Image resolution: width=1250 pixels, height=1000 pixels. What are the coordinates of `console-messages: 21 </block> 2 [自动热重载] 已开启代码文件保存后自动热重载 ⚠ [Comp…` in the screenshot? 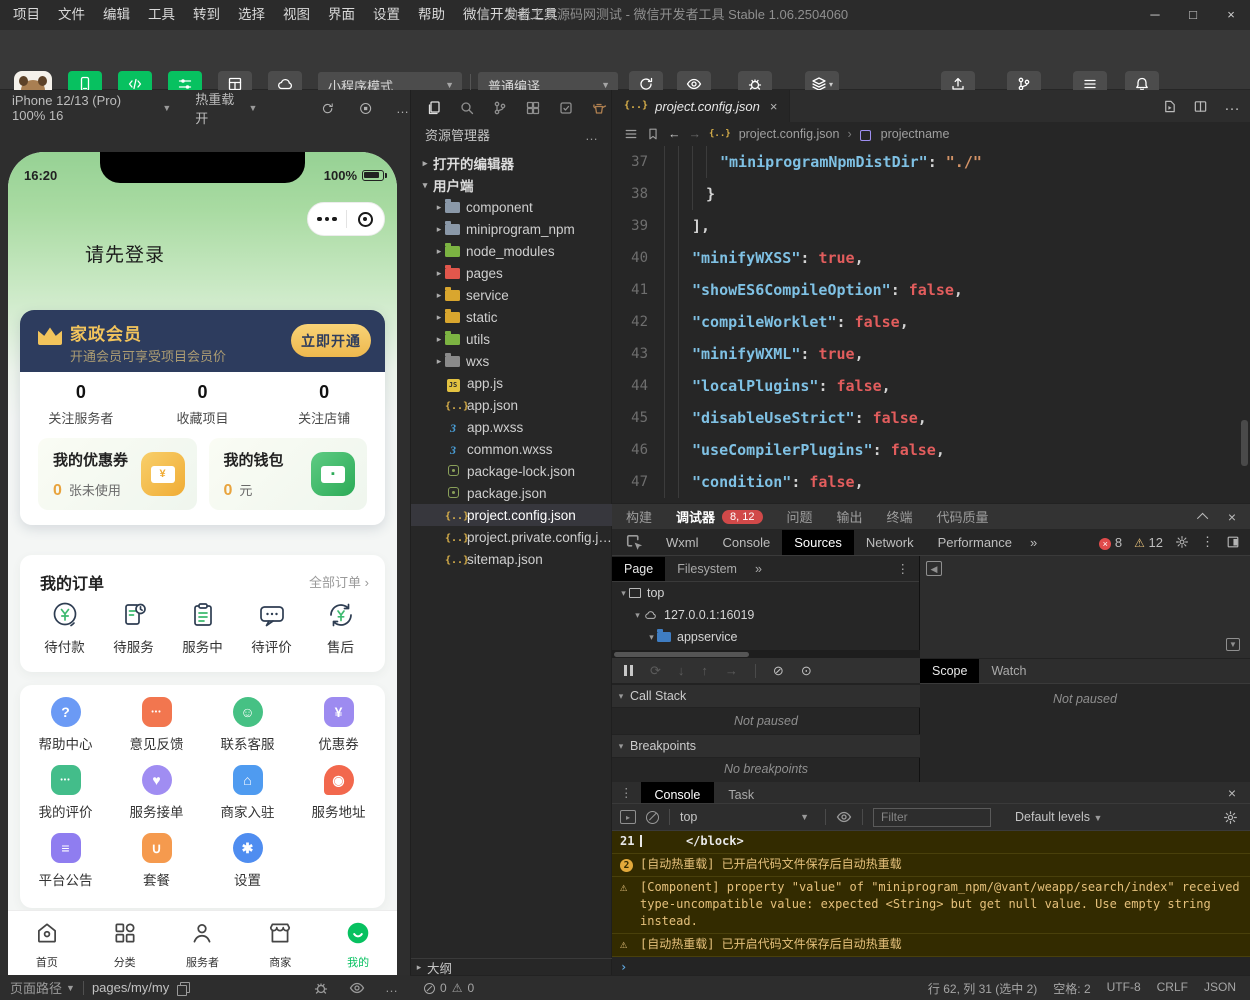 It's located at (931, 903).